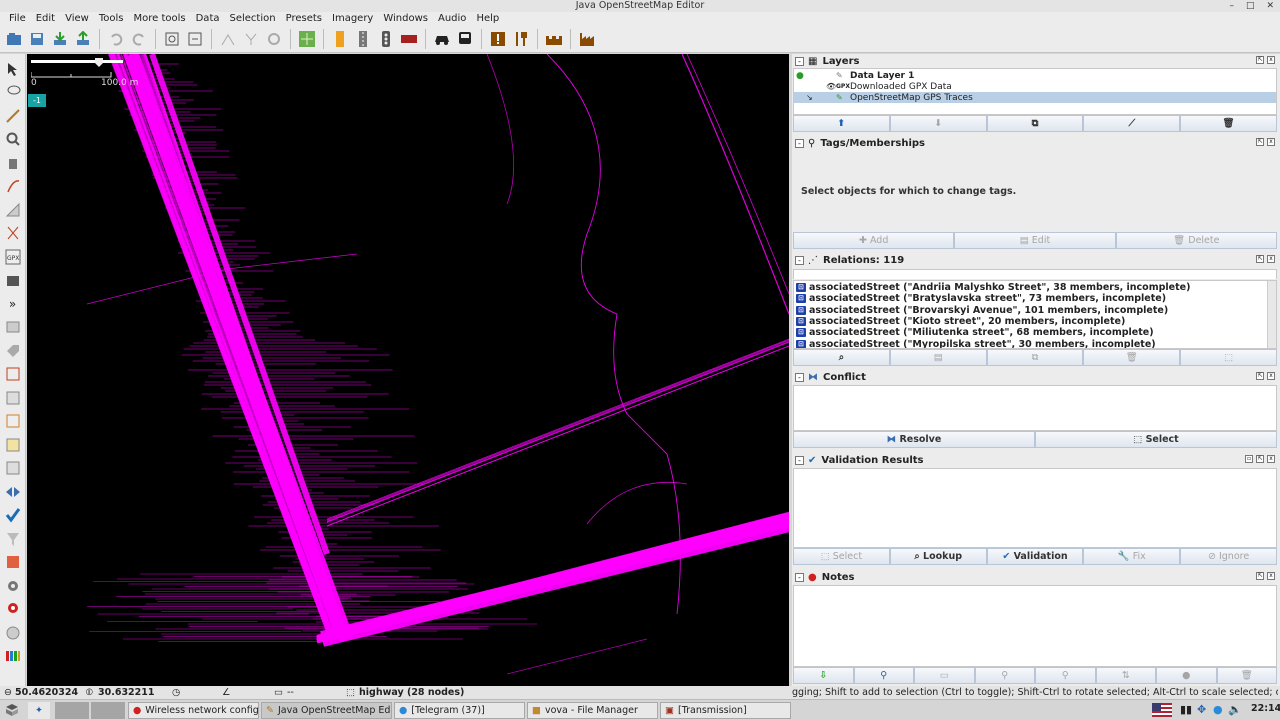  I want to click on move-layer-icon: ↘, so click(809, 97).